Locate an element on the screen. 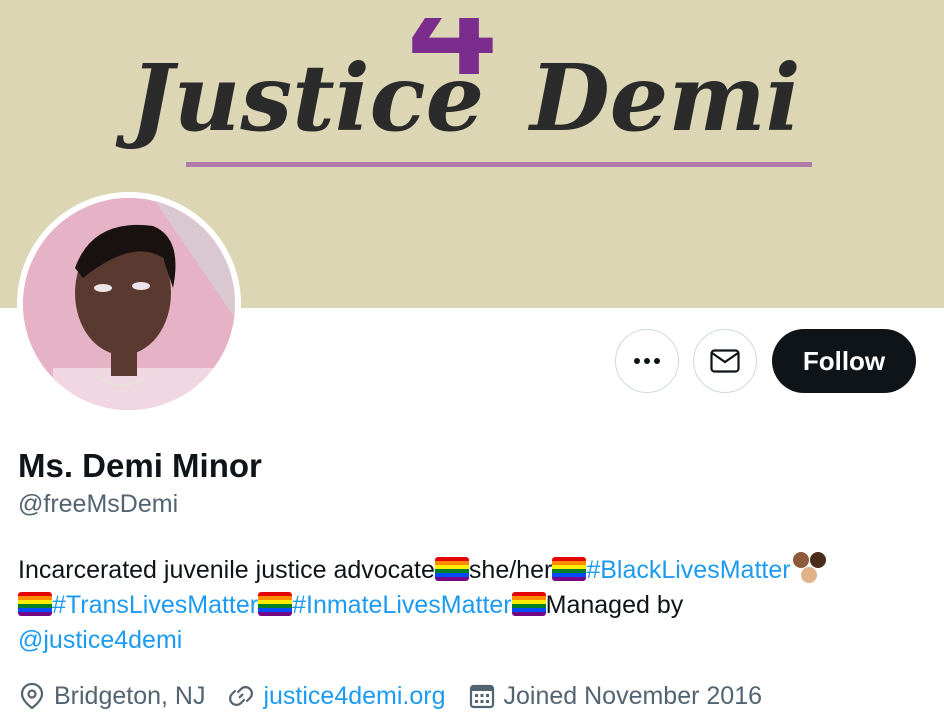 This screenshot has height=728, width=944. joined-date: Joined November 2016 is located at coordinates (633, 695).